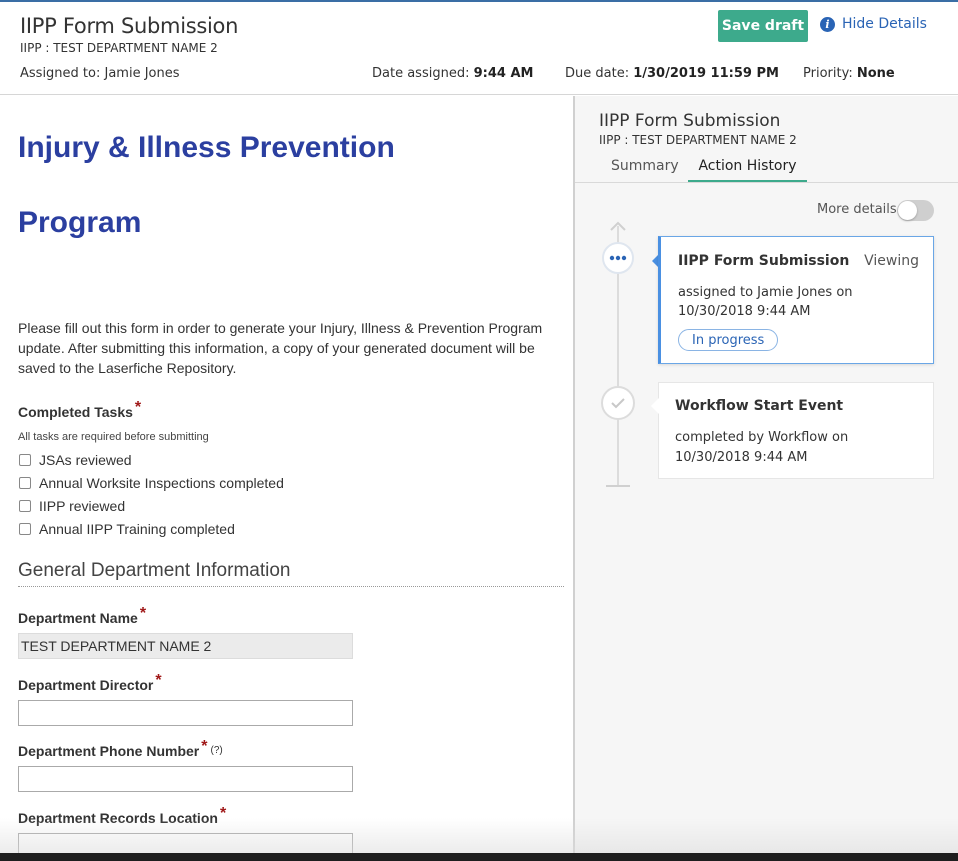 The height and width of the screenshot is (861, 958). Describe the element at coordinates (884, 24) in the screenshot. I see `hide-details-label: Hide Details` at that location.